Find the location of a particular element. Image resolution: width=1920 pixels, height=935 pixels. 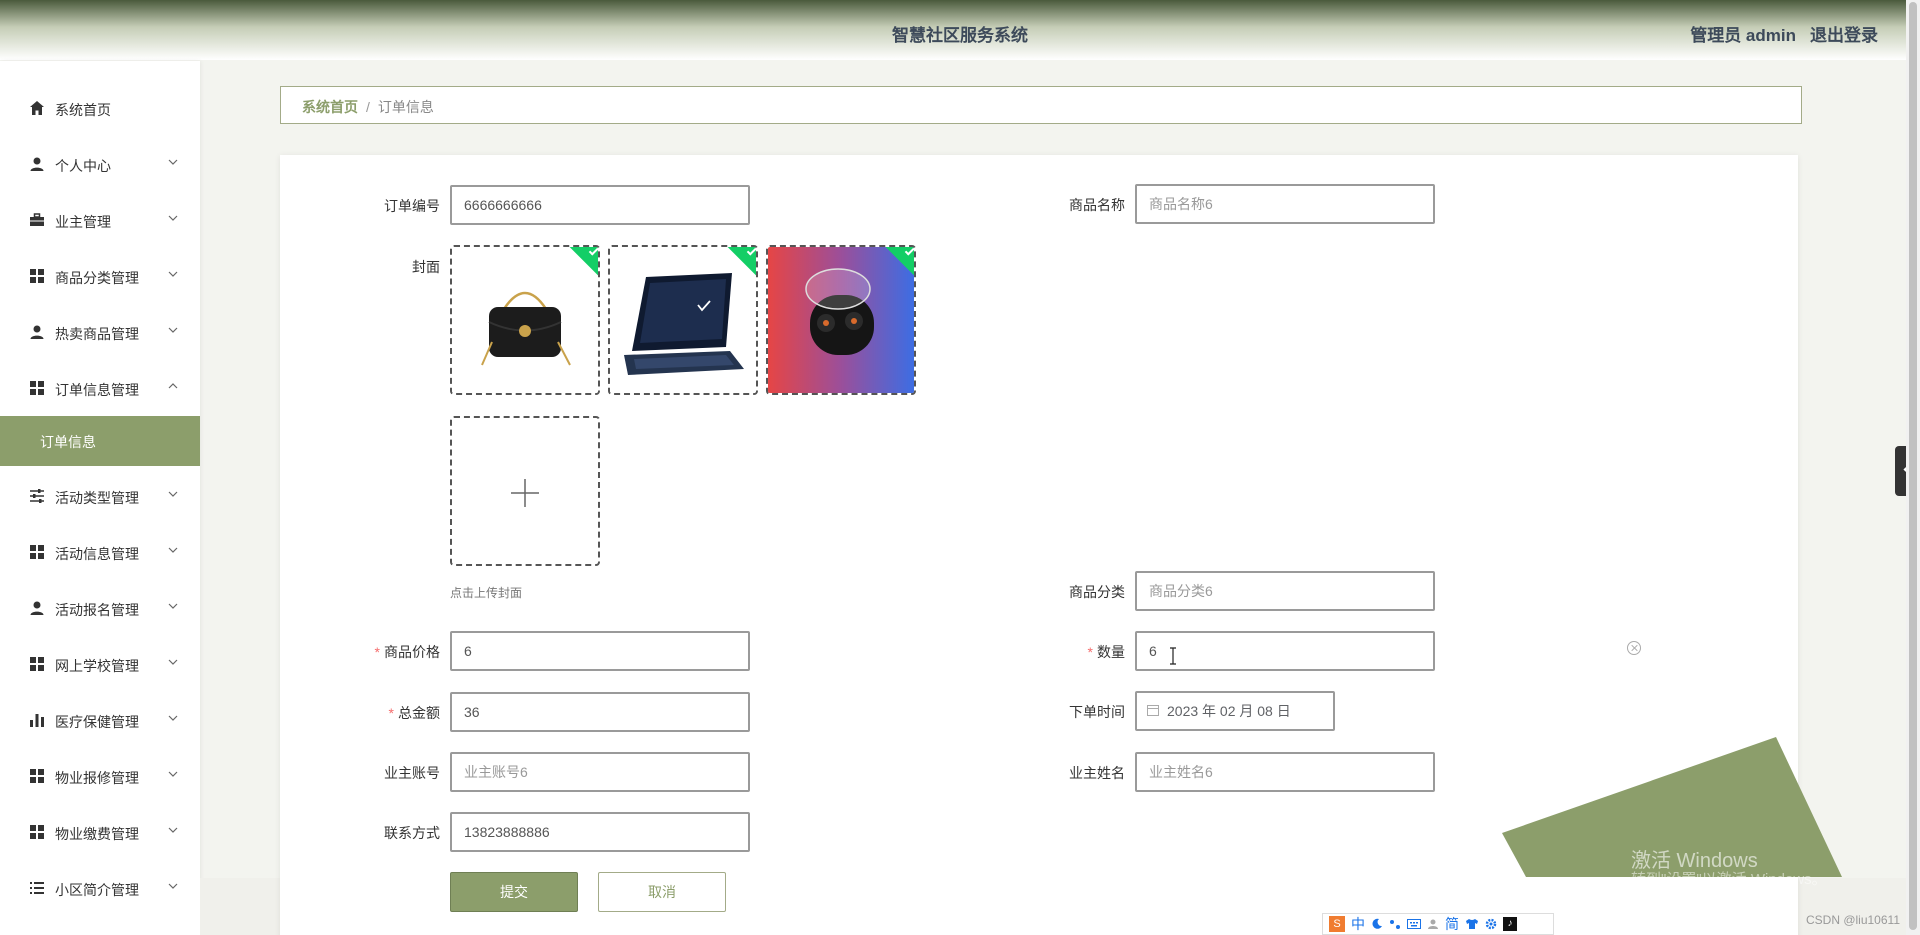

calendar-icon is located at coordinates (1153, 710).